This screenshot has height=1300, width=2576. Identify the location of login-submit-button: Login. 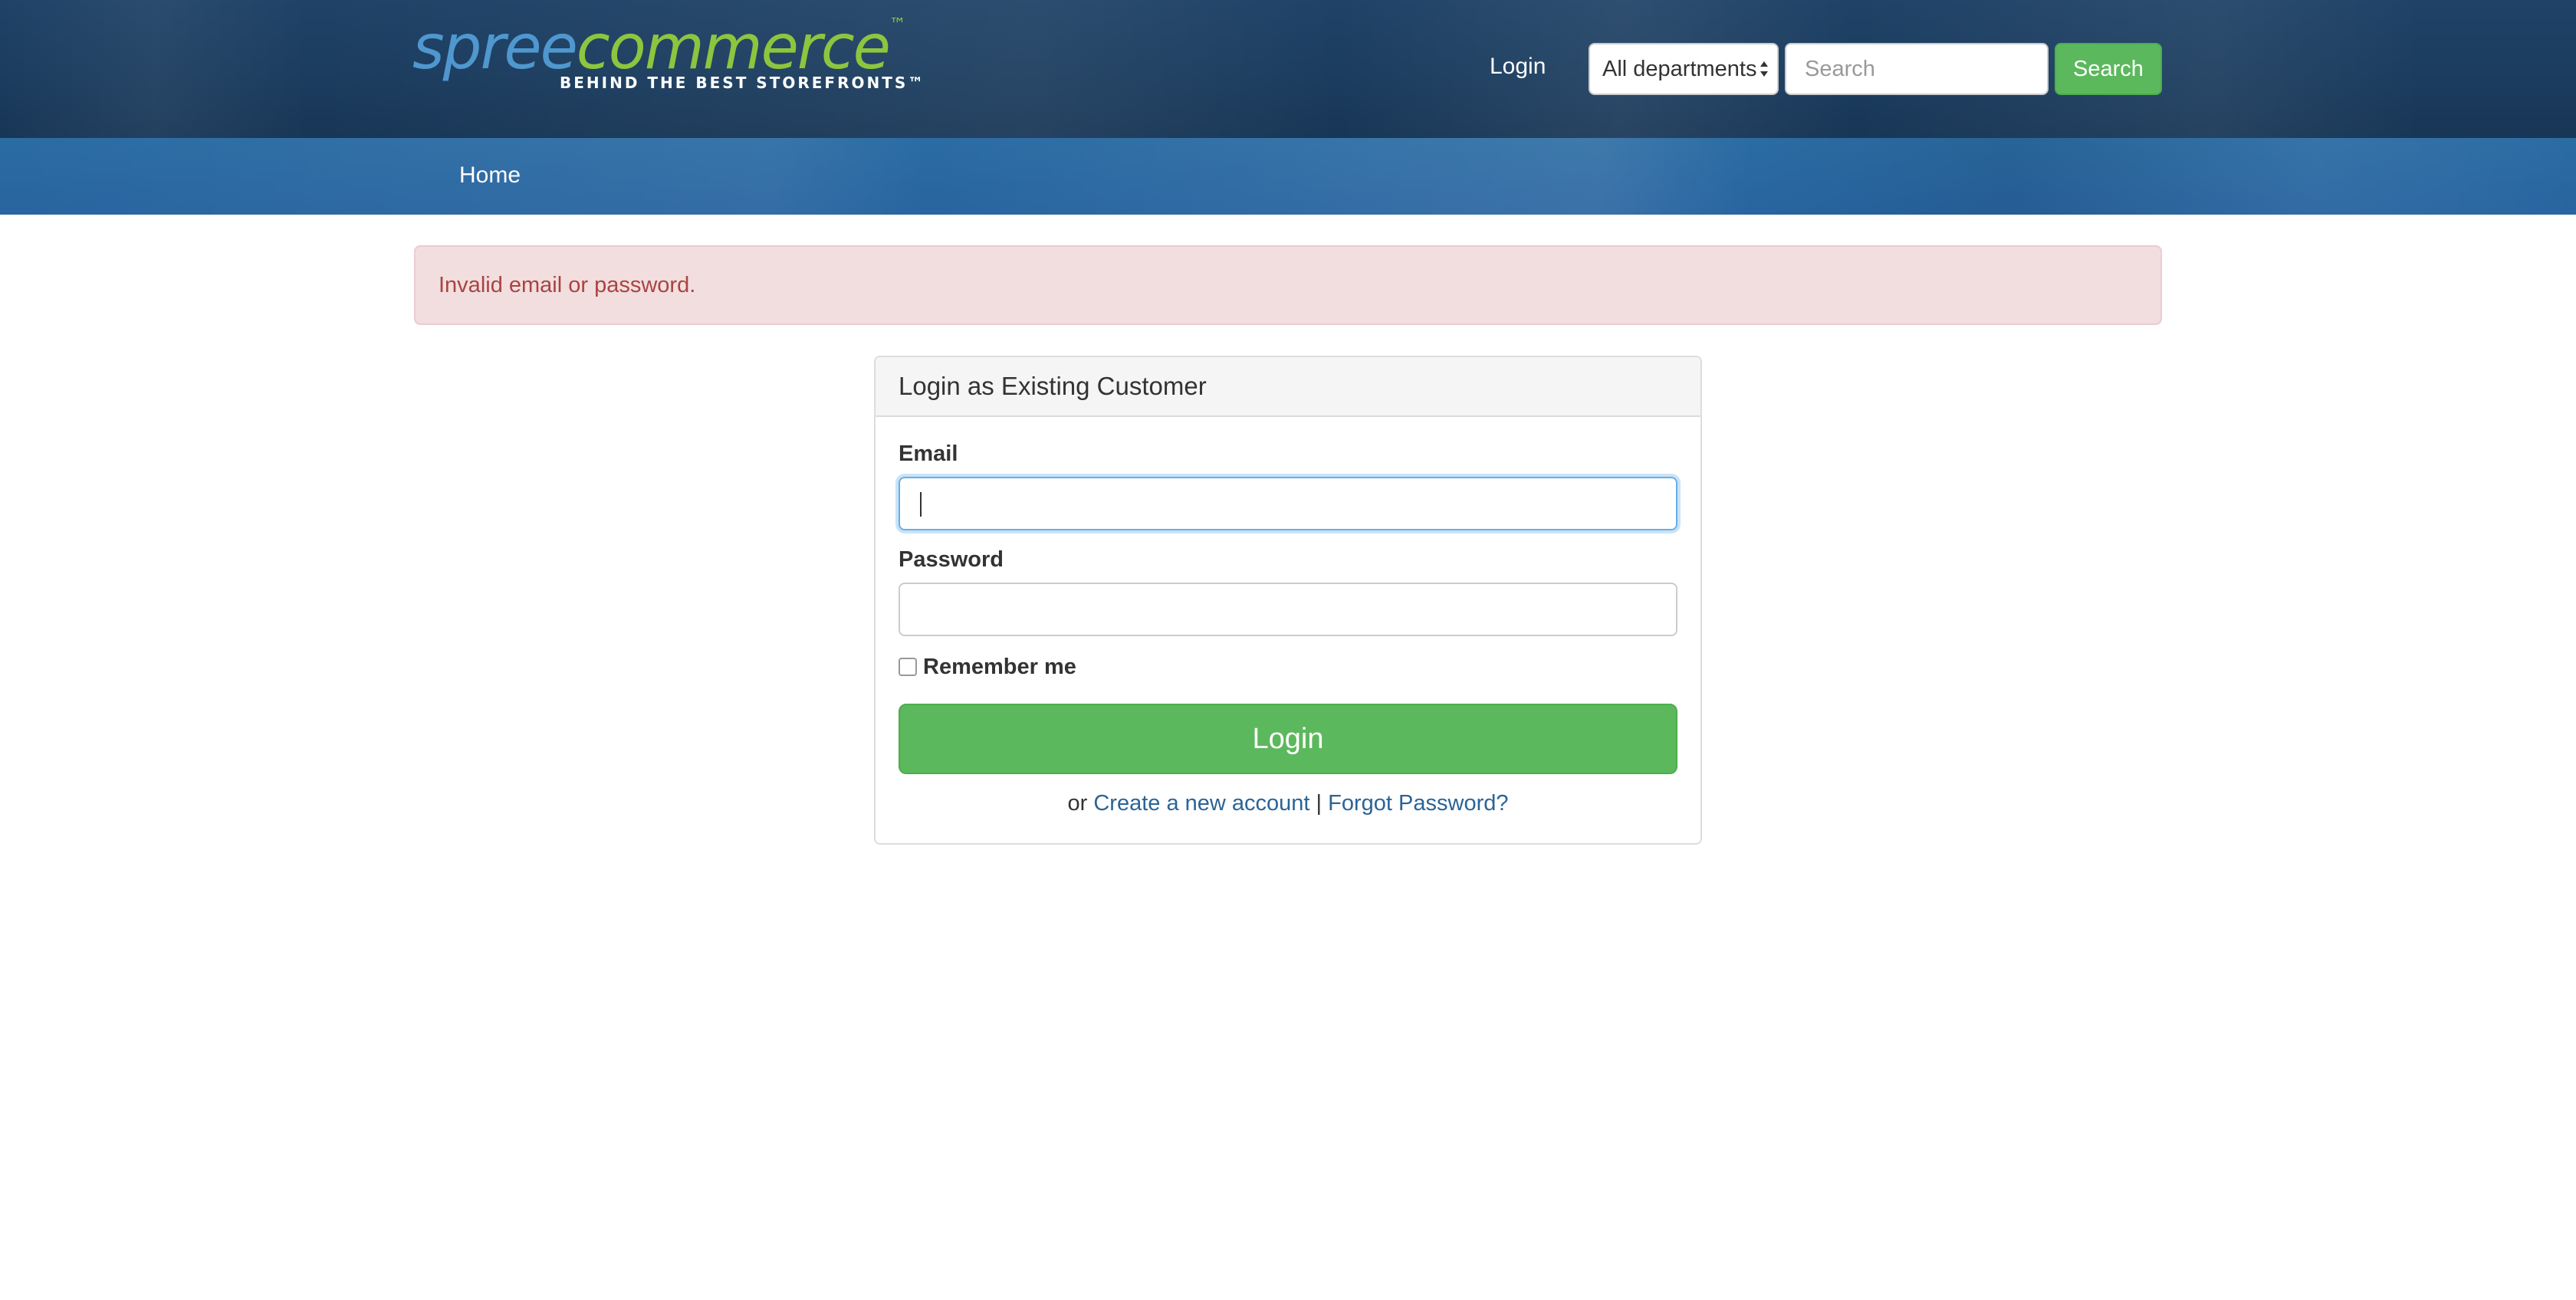
(1288, 739).